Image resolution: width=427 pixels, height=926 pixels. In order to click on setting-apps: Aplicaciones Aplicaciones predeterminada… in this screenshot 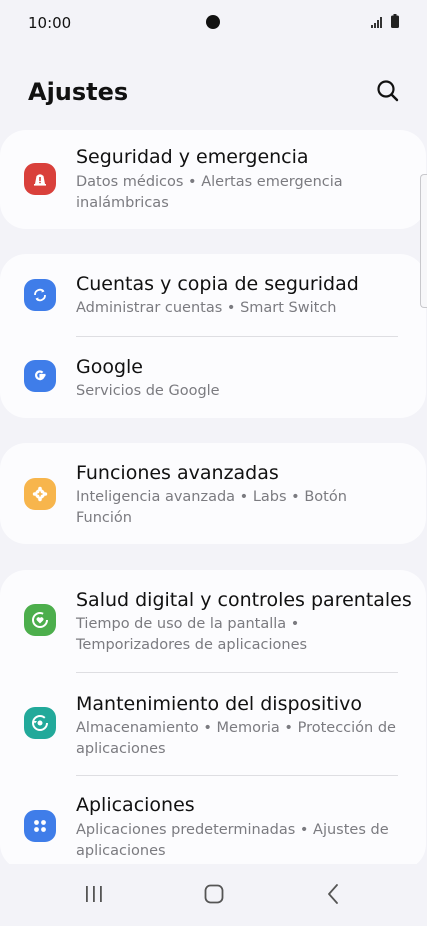, I will do `click(213, 823)`.